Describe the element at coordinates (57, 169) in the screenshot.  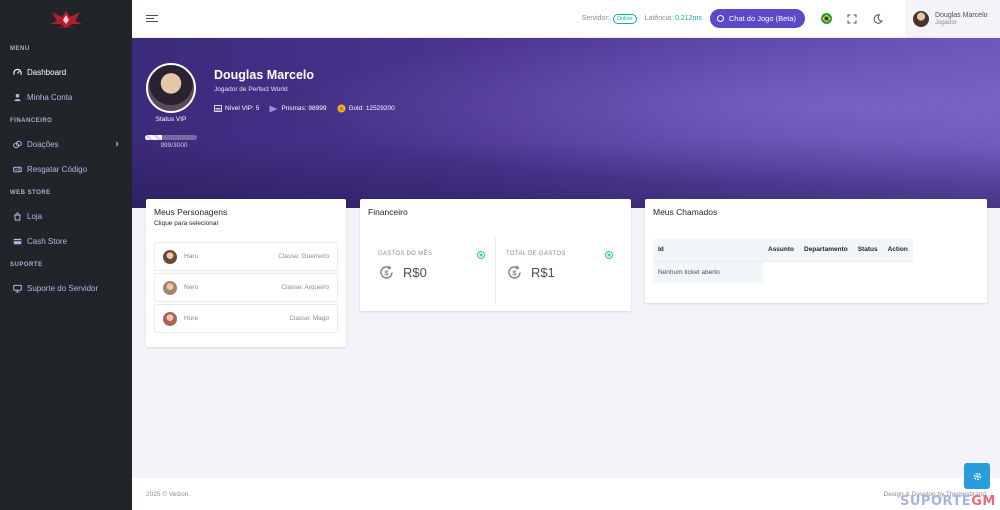
I see `sidebar-item-label: Resgatar Código` at that location.